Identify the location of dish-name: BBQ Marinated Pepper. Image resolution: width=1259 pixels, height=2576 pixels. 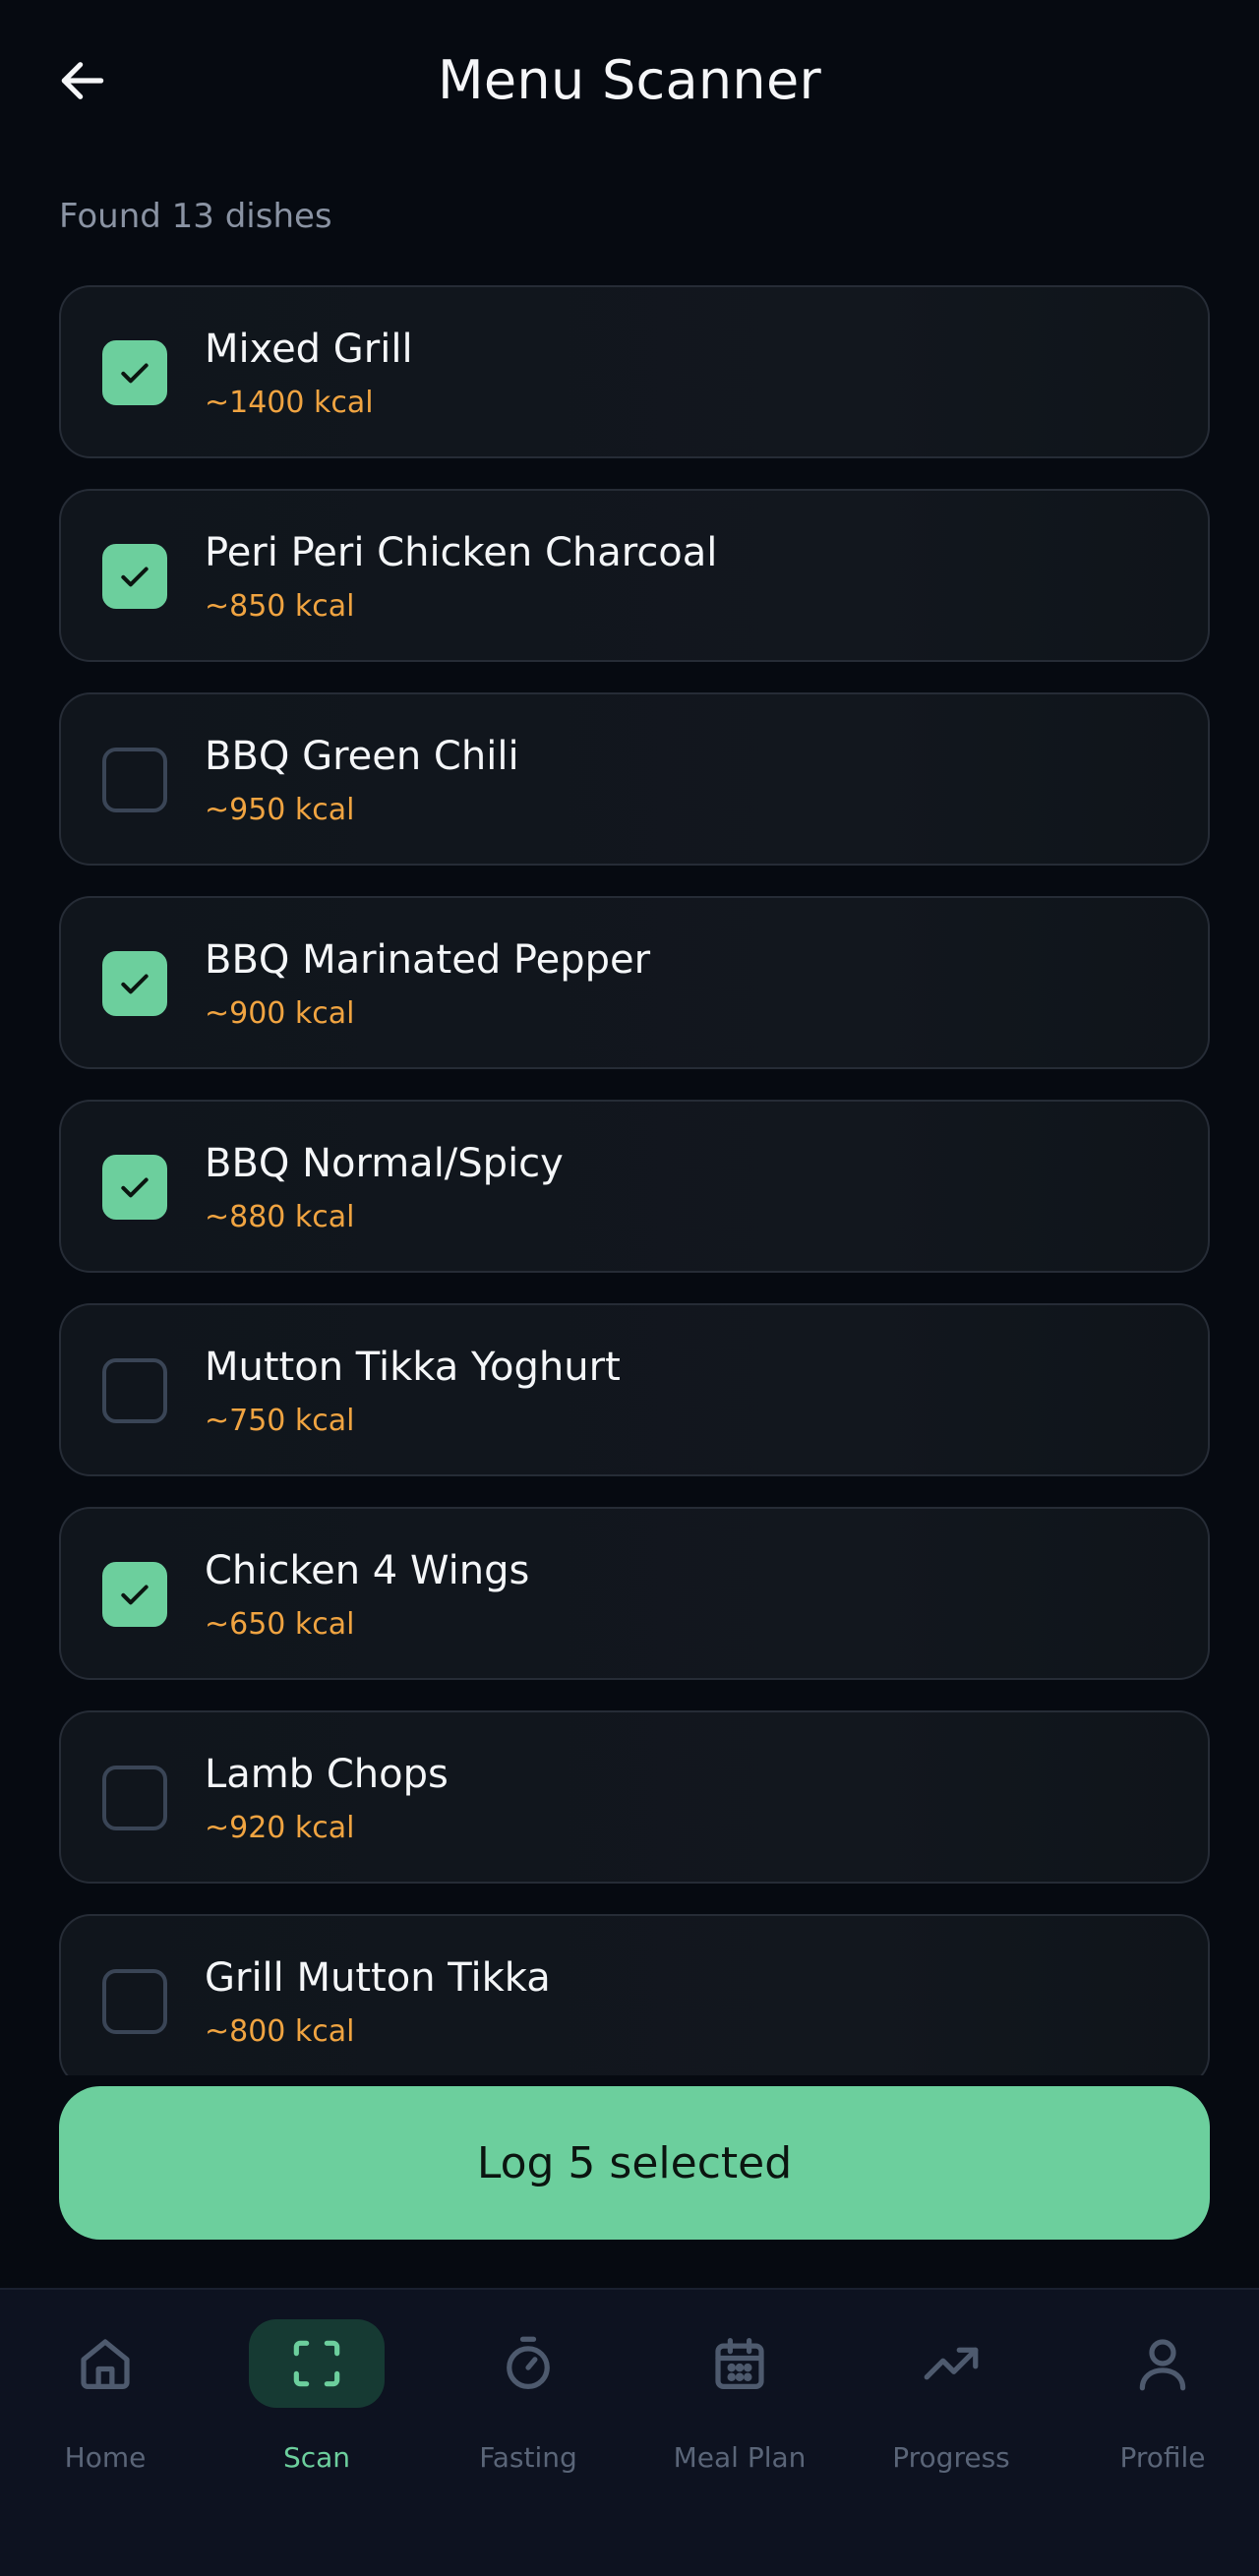
(428, 960).